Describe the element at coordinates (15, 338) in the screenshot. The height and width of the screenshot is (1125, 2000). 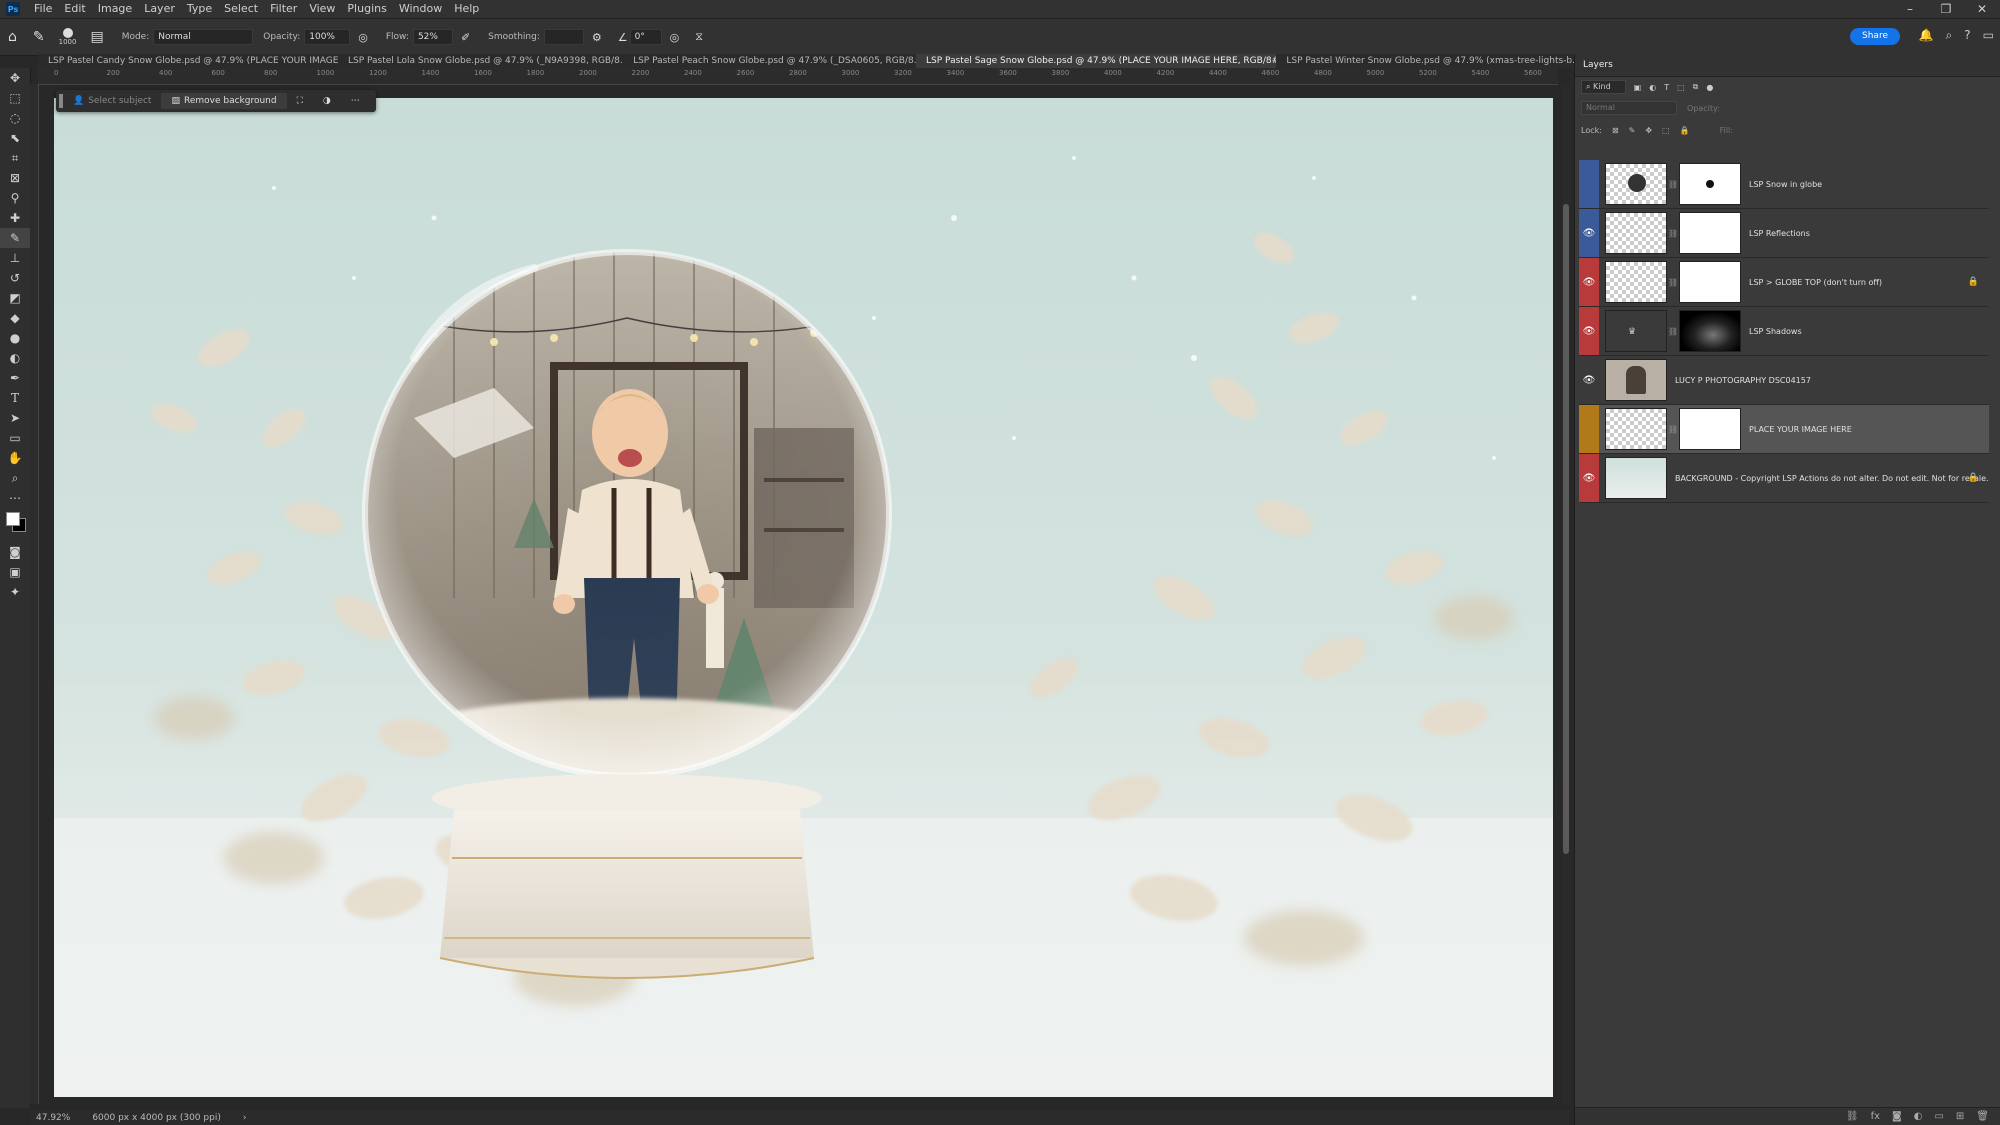
I see `blur-tool-icon: ●` at that location.